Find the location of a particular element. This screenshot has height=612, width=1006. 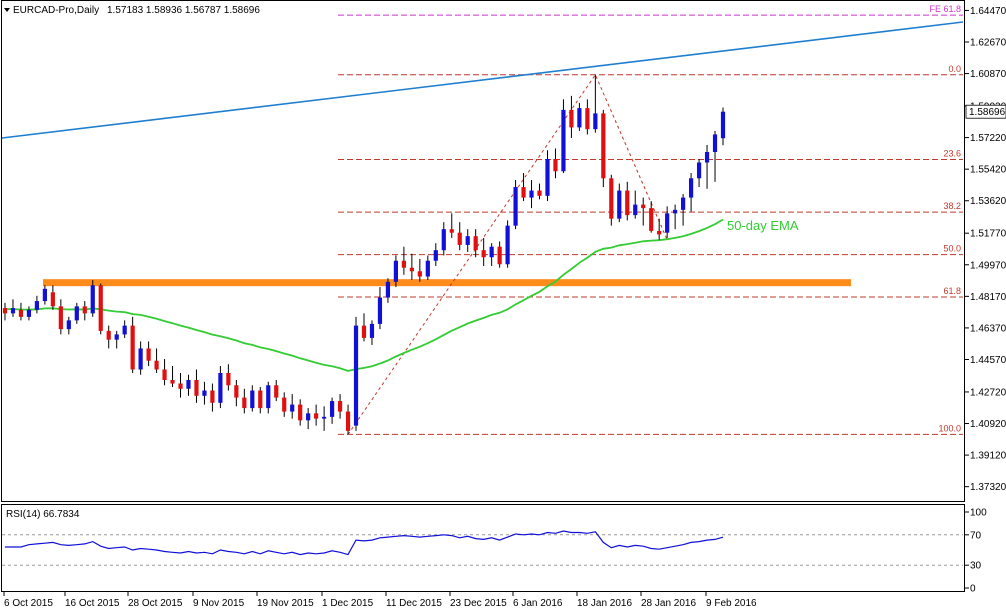

fib-label: 0.0 is located at coordinates (954, 69).